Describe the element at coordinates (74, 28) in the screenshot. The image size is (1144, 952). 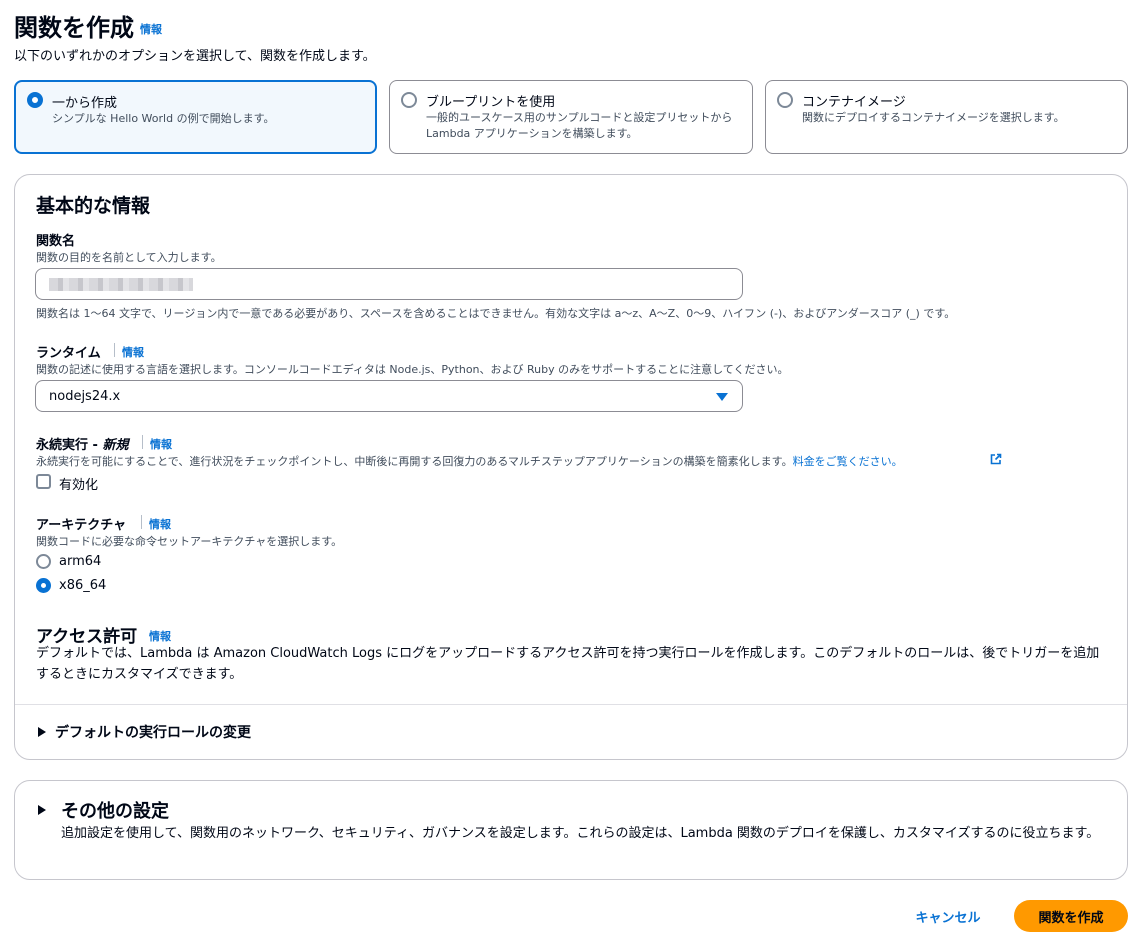
I see `page-title: 関数を作成` at that location.